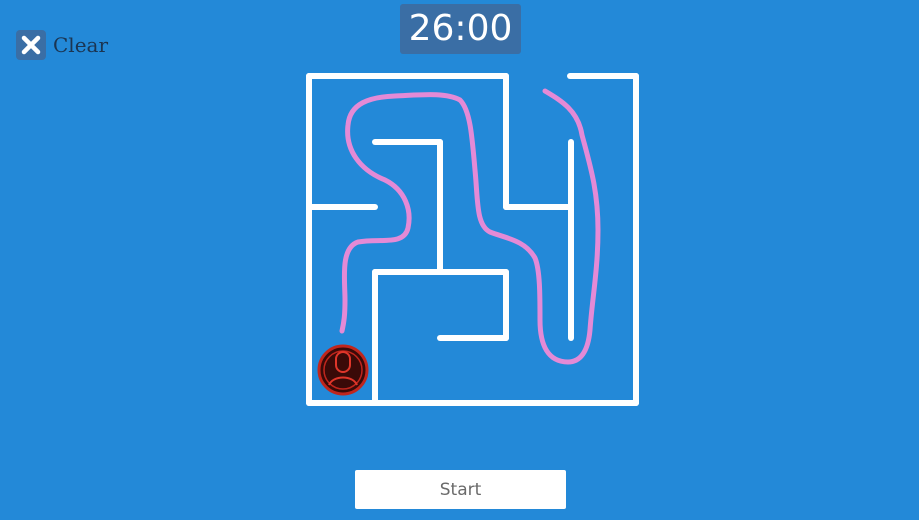  What do you see at coordinates (460, 489) in the screenshot?
I see `start-button: Start` at bounding box center [460, 489].